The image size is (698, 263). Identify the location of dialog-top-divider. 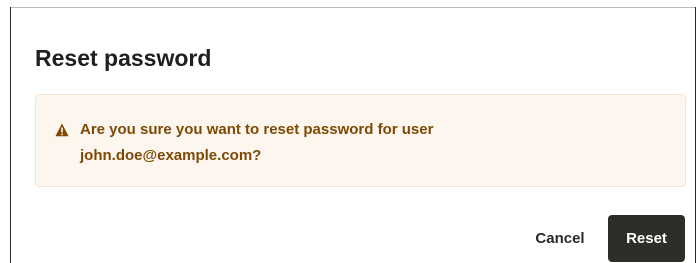
(353, 7).